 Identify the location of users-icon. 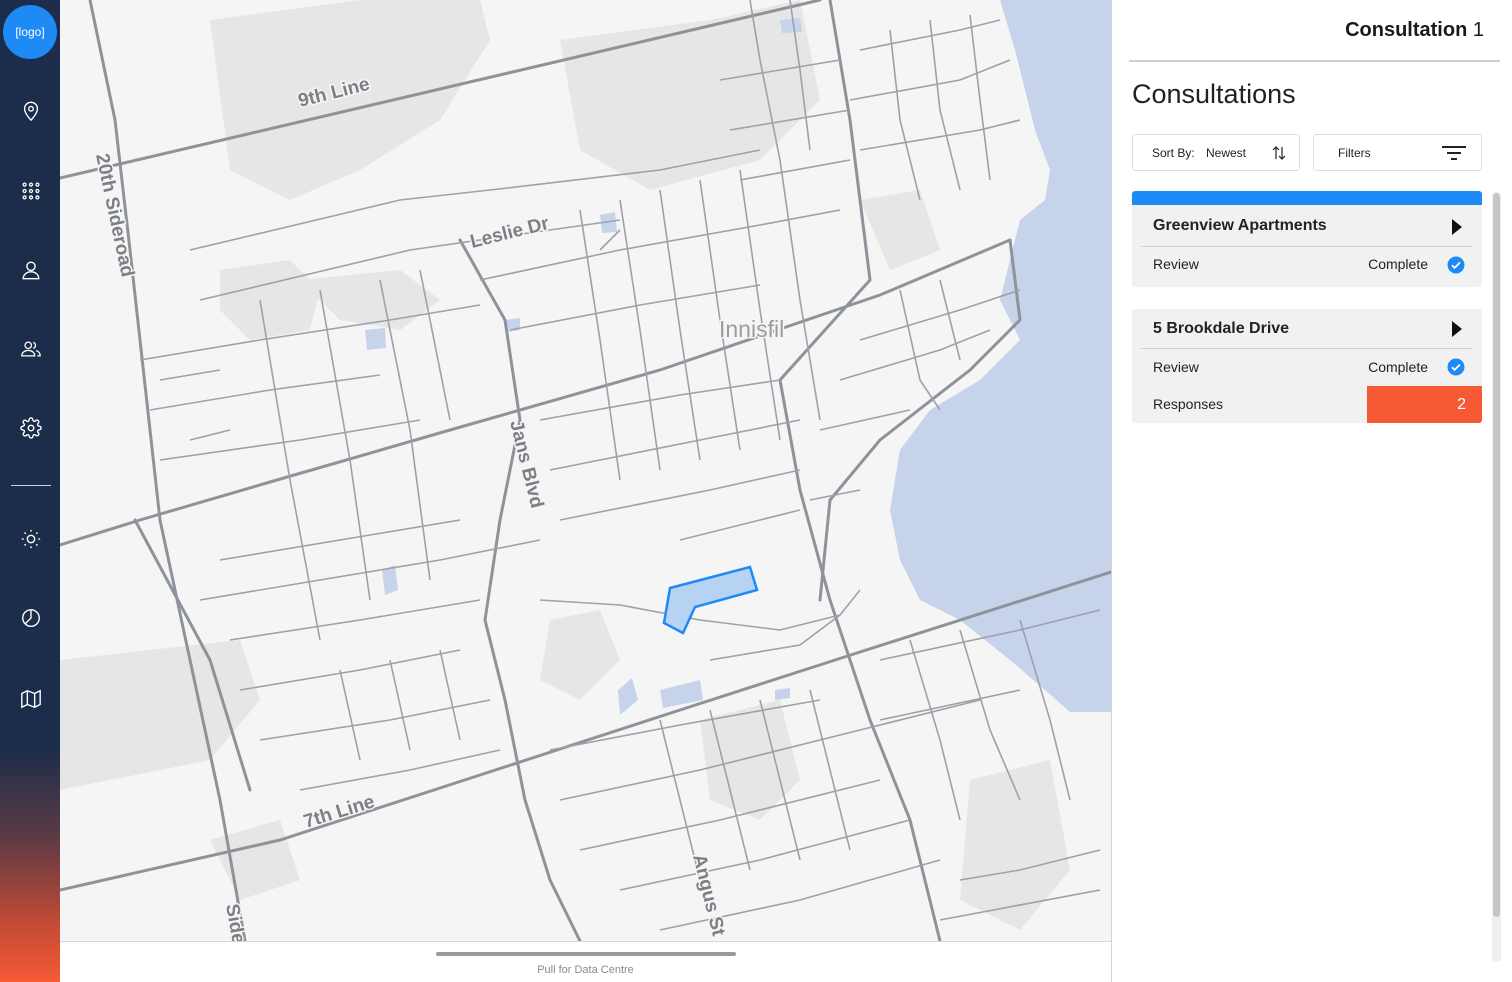
(31, 349).